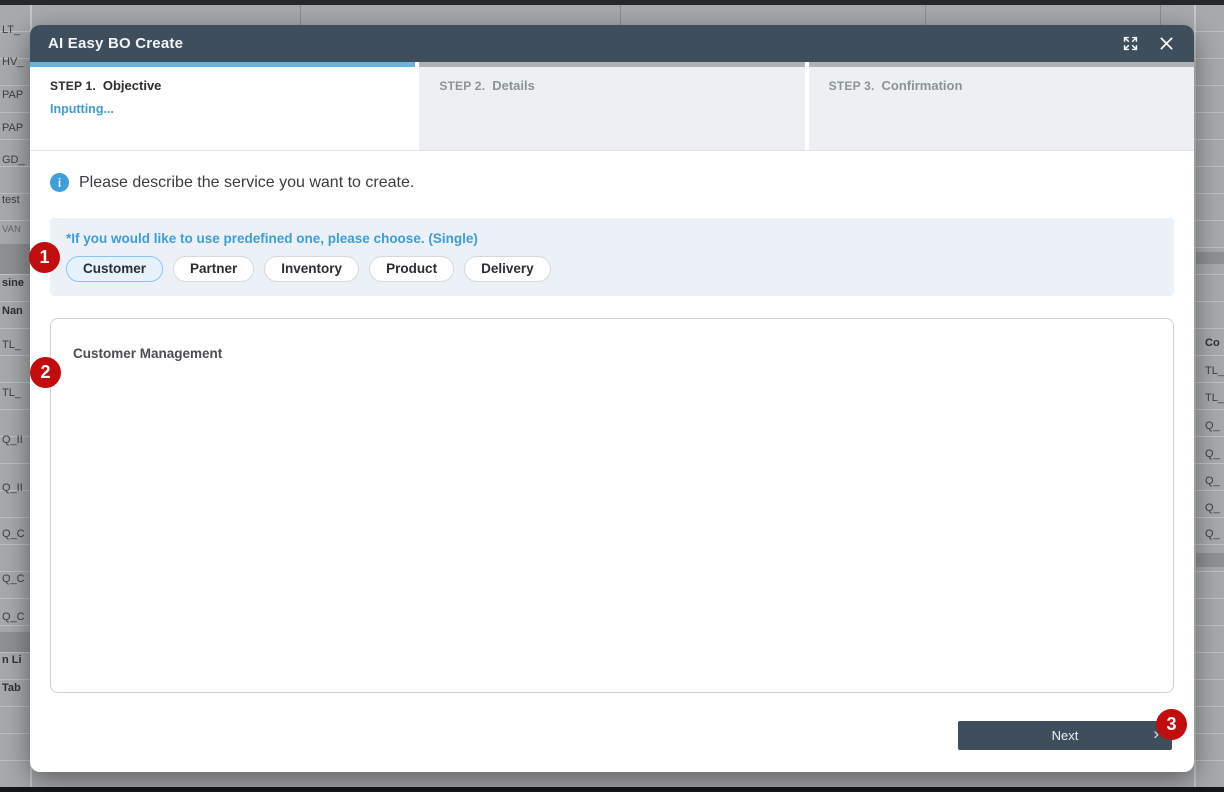 The height and width of the screenshot is (792, 1224). Describe the element at coordinates (132, 85) in the screenshot. I see `step-name: Objective` at that location.